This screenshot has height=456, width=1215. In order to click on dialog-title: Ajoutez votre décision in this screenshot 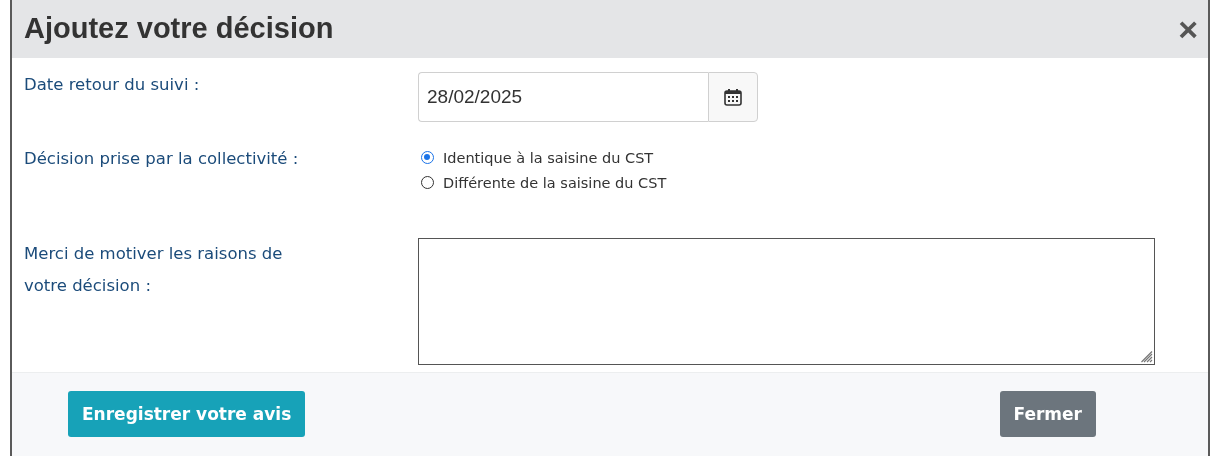, I will do `click(179, 29)`.